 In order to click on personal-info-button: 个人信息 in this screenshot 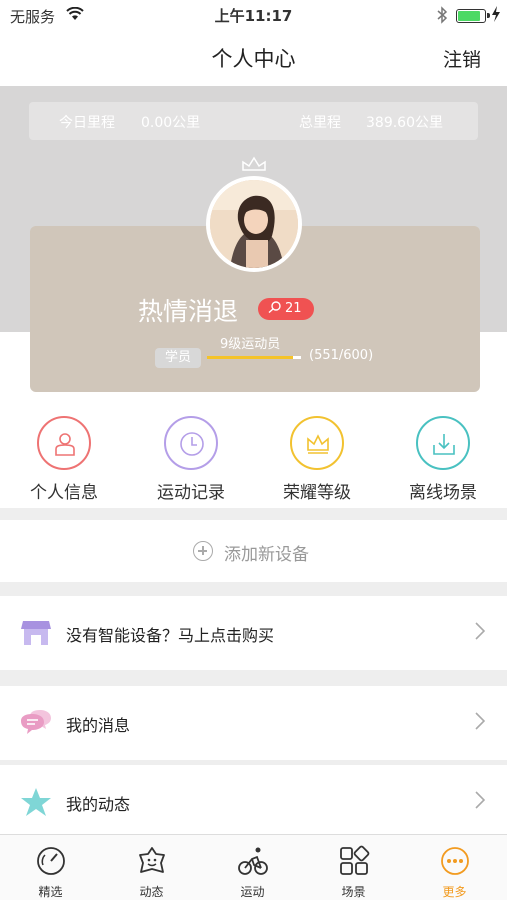, I will do `click(64, 459)`.